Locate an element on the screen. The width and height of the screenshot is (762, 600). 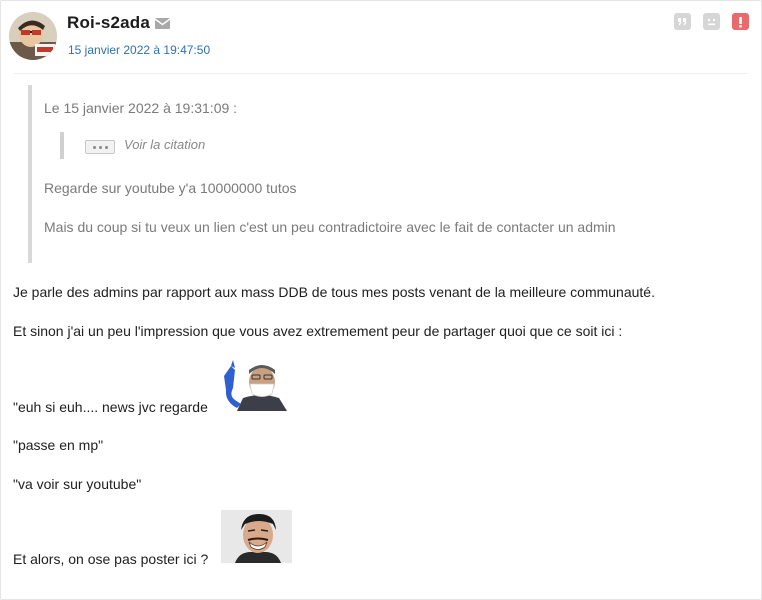
nested-quote: Voir la citation is located at coordinates (132, 145).